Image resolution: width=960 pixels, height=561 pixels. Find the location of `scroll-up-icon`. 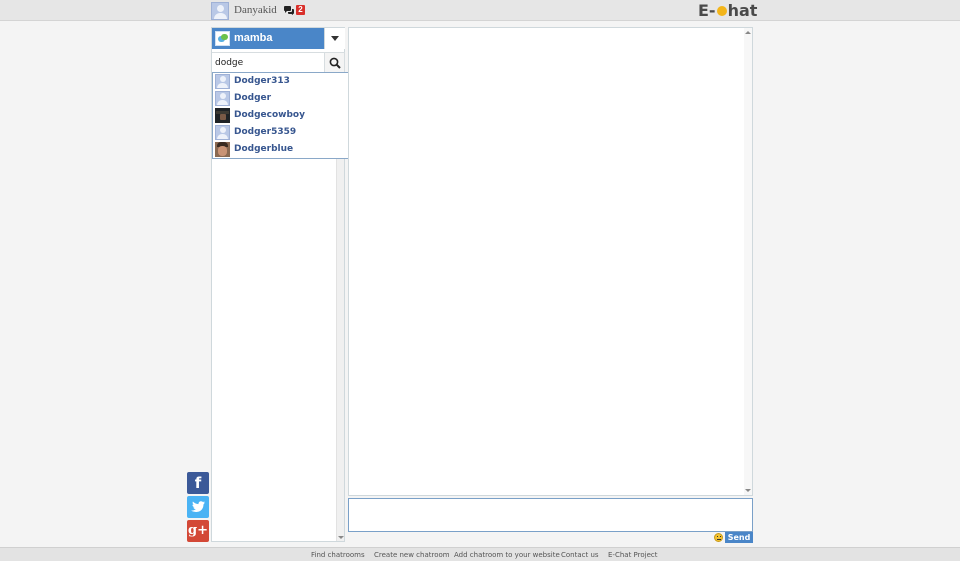

scroll-up-icon is located at coordinates (748, 32).